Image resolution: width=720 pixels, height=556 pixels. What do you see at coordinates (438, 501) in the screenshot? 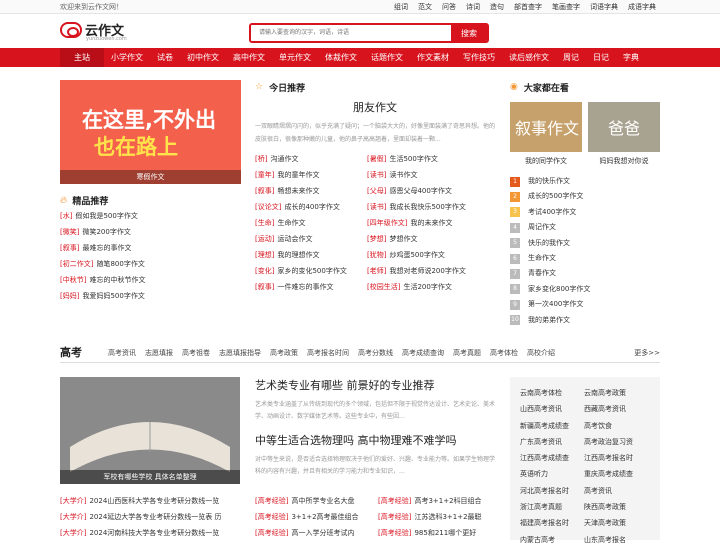
I see `list-item: [高考经验] 高考3+1+2科目组合` at bounding box center [438, 501].